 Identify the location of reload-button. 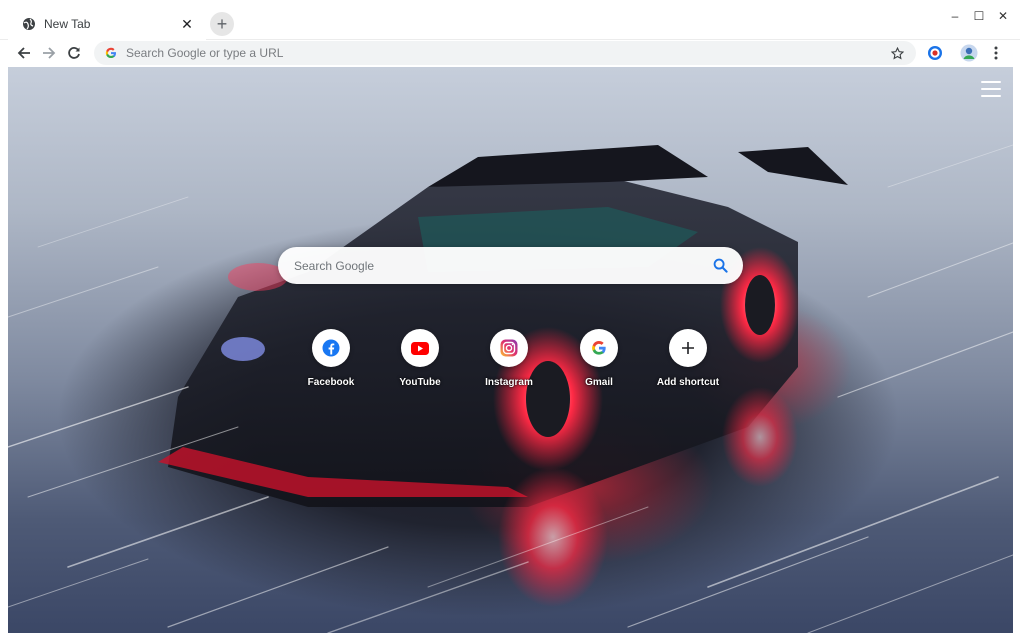
(74, 53).